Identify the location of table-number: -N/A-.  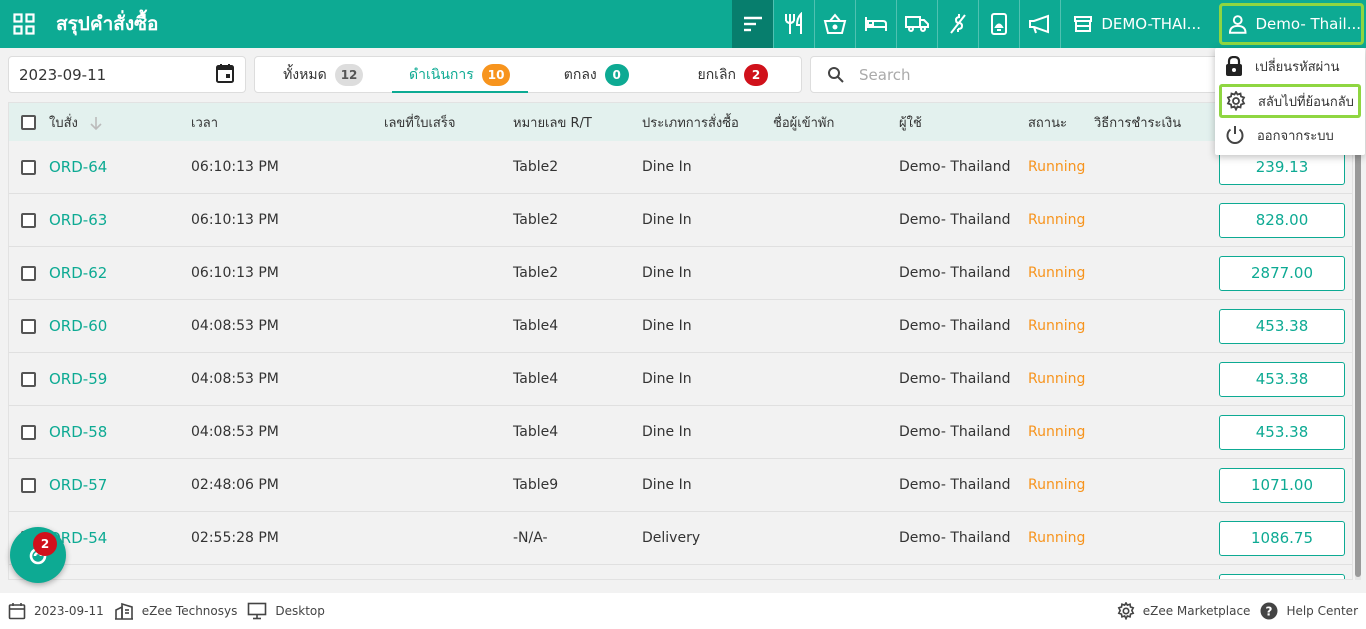
(530, 538).